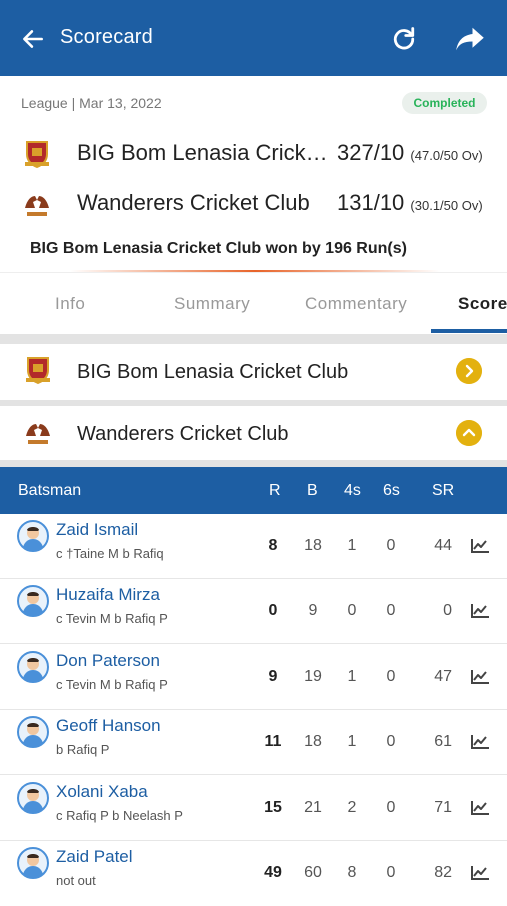  I want to click on share-icon, so click(470, 39).